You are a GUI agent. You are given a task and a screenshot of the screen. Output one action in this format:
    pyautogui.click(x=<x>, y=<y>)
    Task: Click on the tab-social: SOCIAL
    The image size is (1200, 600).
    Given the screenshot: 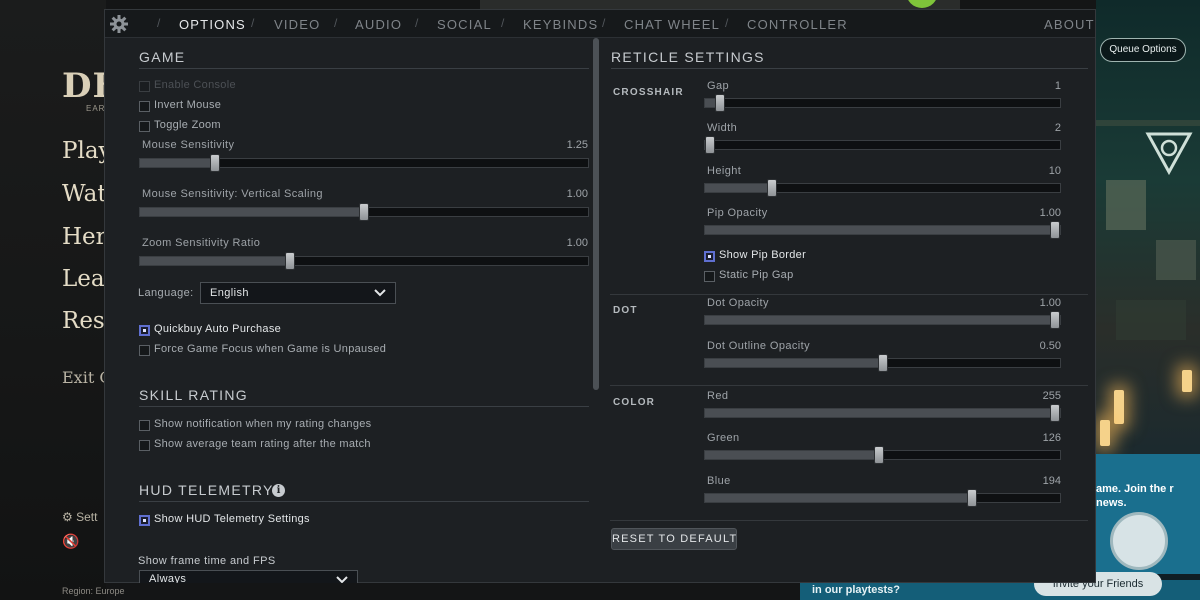 What is the action you would take?
    pyautogui.click(x=464, y=24)
    